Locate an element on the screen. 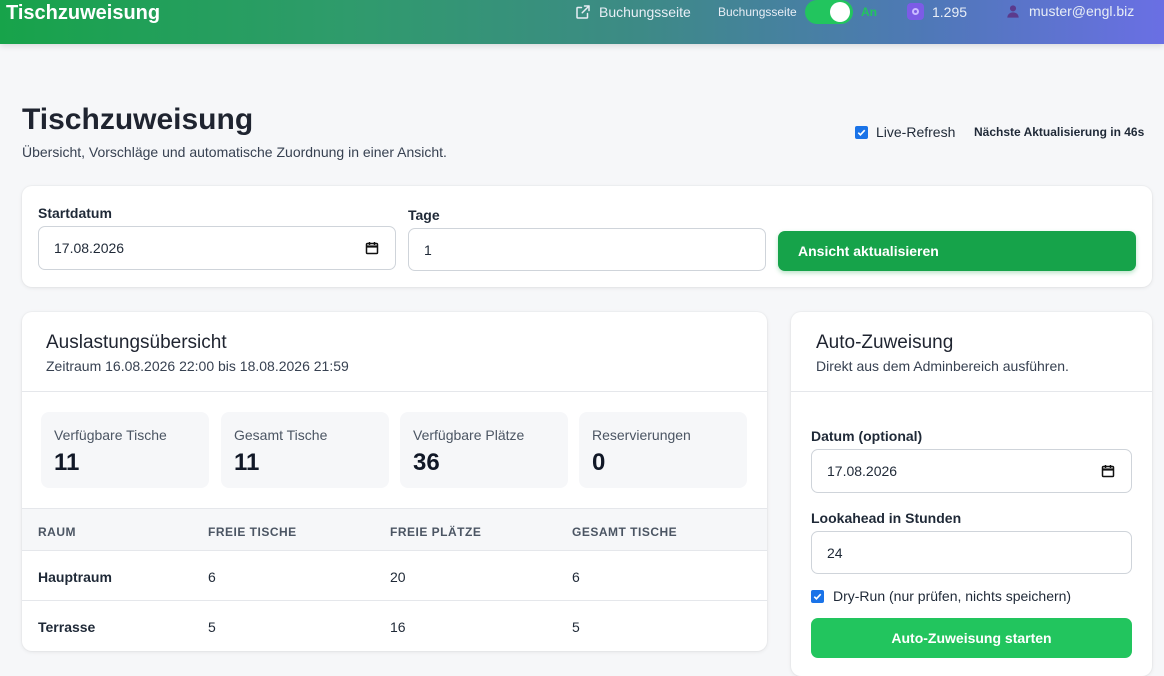 The width and height of the screenshot is (1164, 676). lookahead-label: Lookahead in Stunden is located at coordinates (886, 518).